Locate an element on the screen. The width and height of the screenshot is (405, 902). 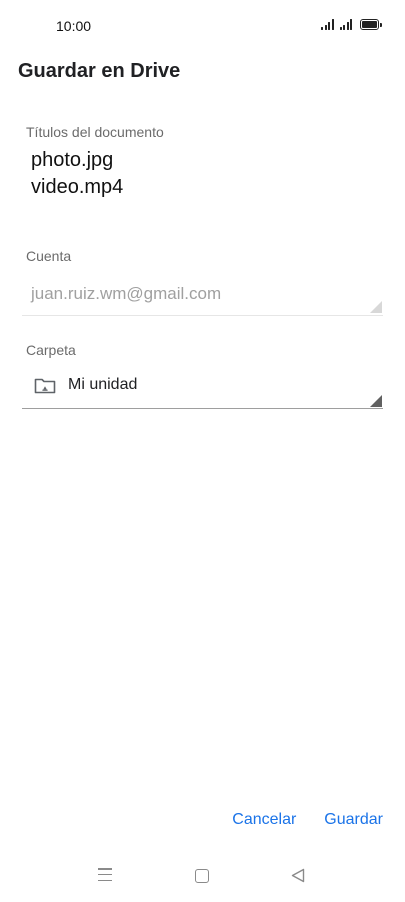
folder-label: Carpeta is located at coordinates (51, 350).